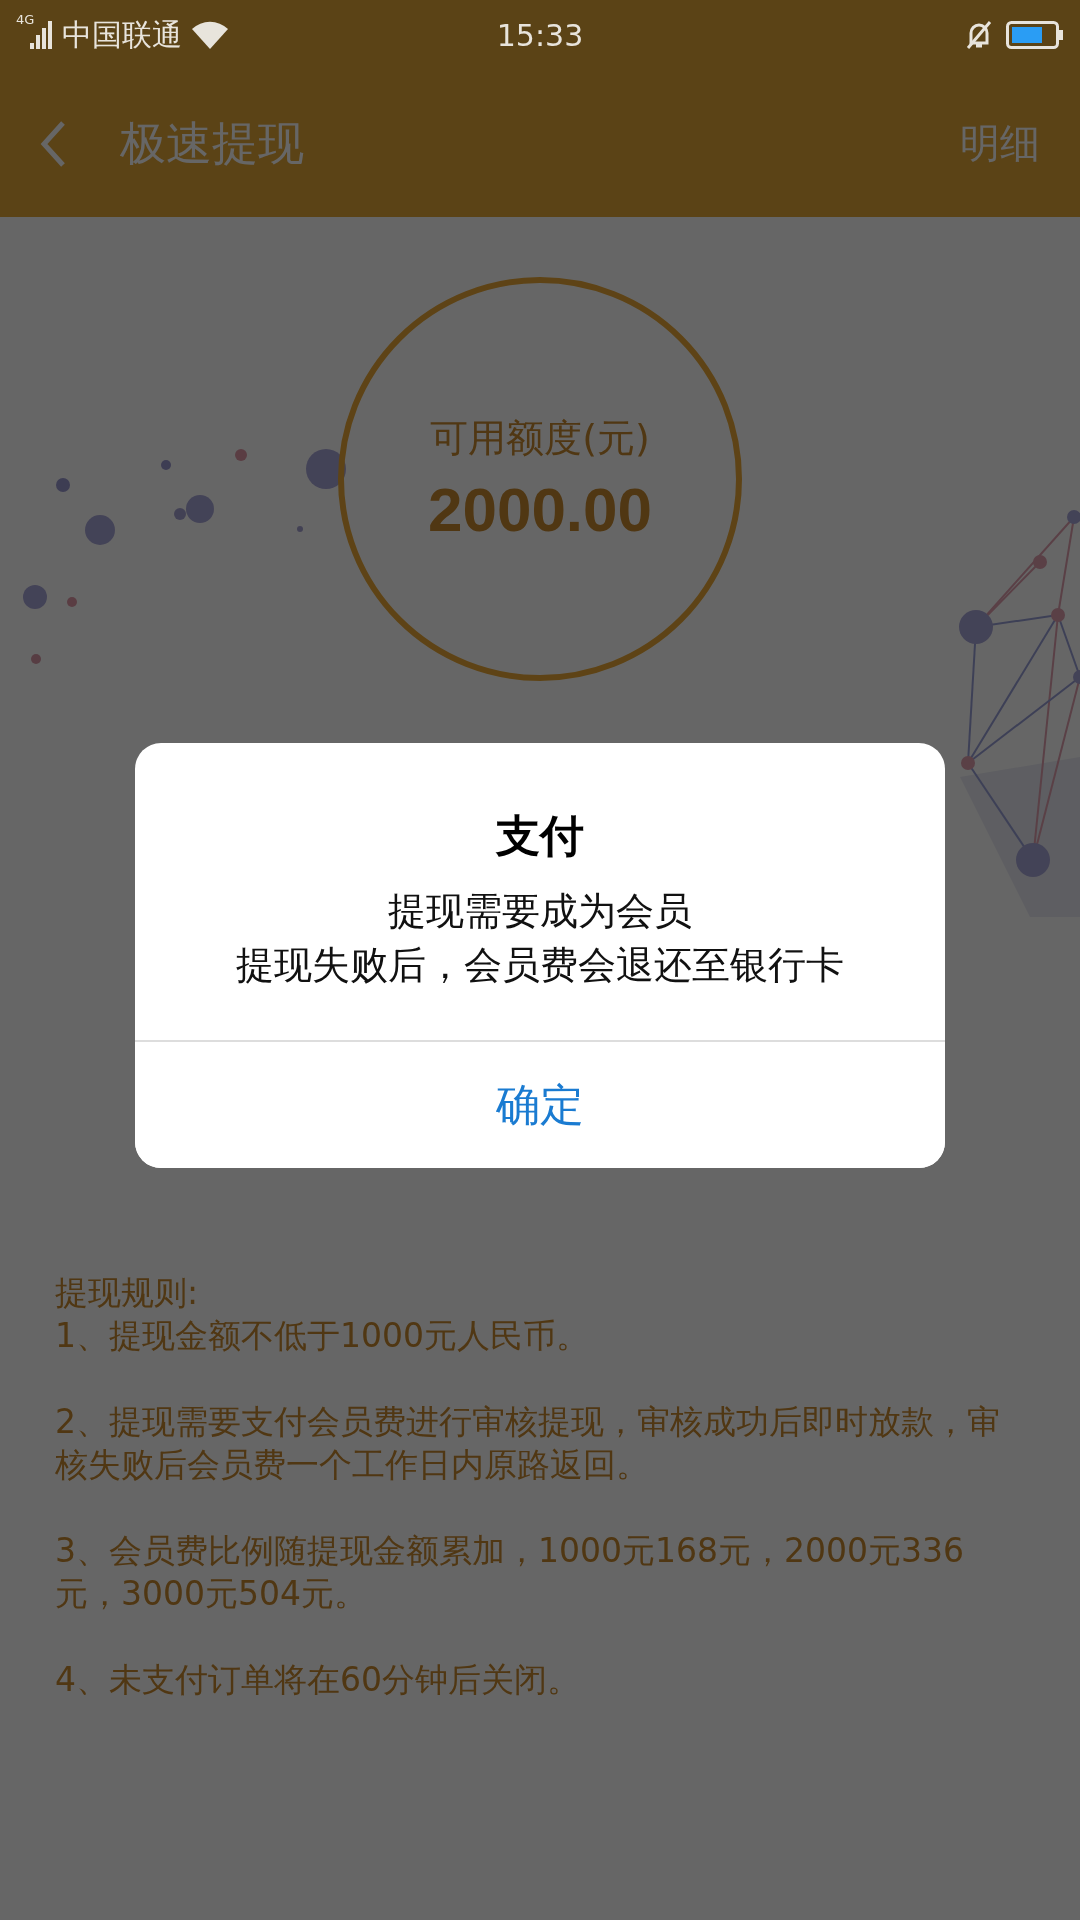 The height and width of the screenshot is (1920, 1080). I want to click on quota-amount: 2000.00, so click(540, 509).